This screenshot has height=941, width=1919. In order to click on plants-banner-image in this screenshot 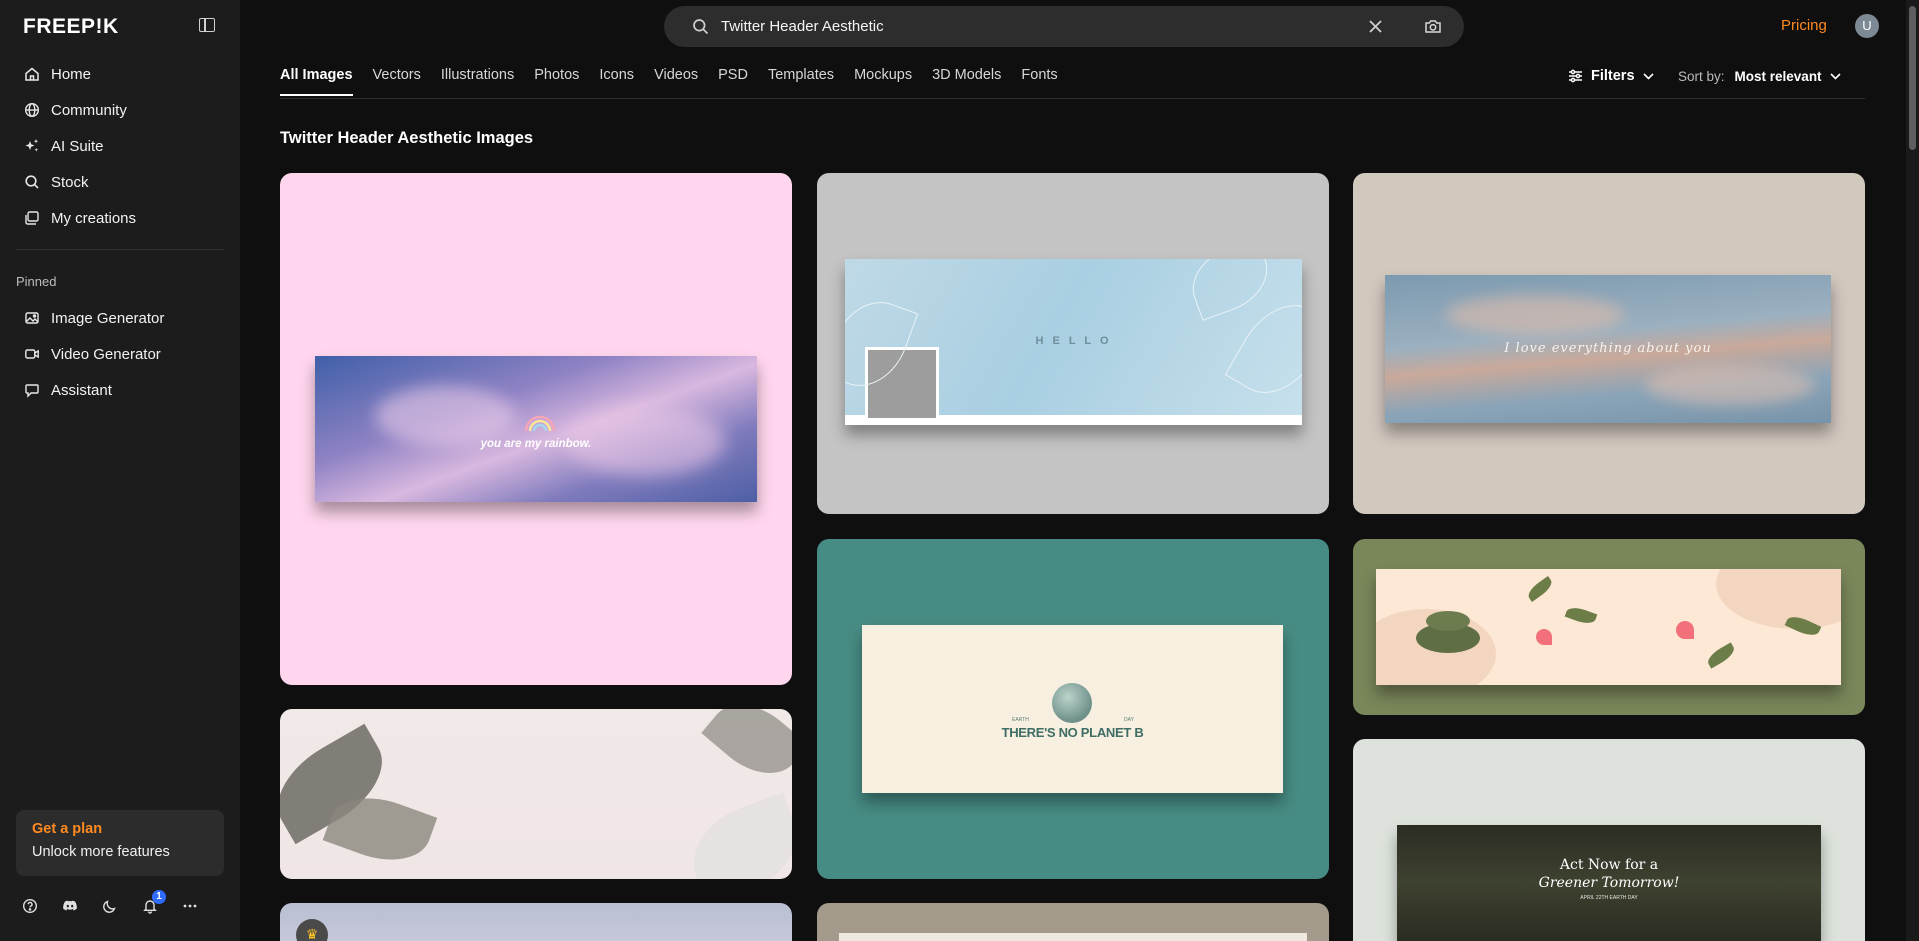, I will do `click(1608, 627)`.